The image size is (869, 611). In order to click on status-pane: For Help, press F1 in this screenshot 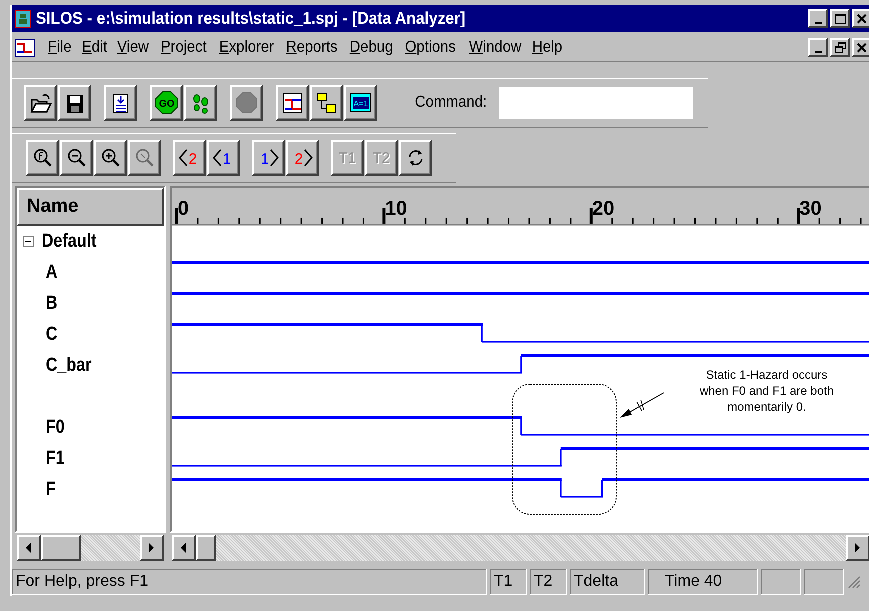, I will do `click(249, 582)`.